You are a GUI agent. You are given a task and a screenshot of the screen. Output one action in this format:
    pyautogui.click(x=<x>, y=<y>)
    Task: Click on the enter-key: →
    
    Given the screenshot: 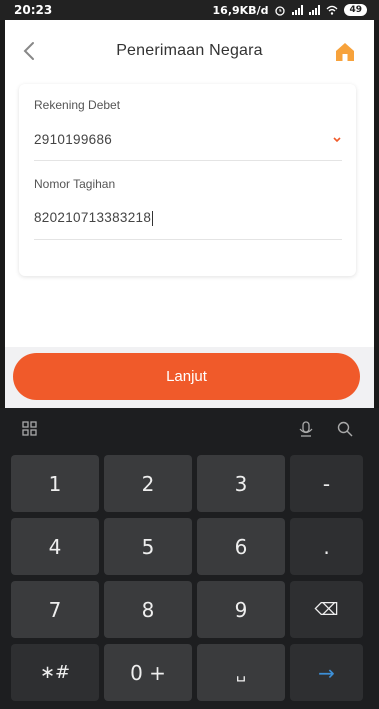 What is the action you would take?
    pyautogui.click(x=326, y=672)
    